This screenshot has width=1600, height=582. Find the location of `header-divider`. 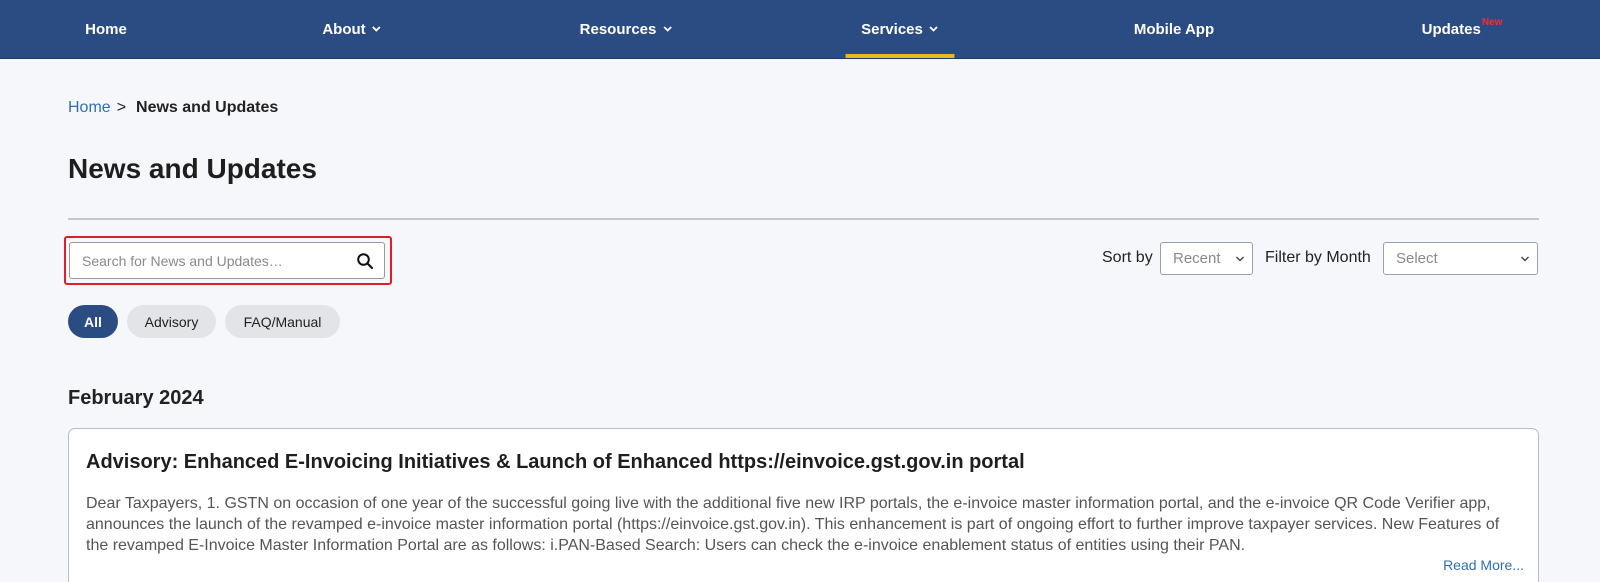

header-divider is located at coordinates (803, 219).